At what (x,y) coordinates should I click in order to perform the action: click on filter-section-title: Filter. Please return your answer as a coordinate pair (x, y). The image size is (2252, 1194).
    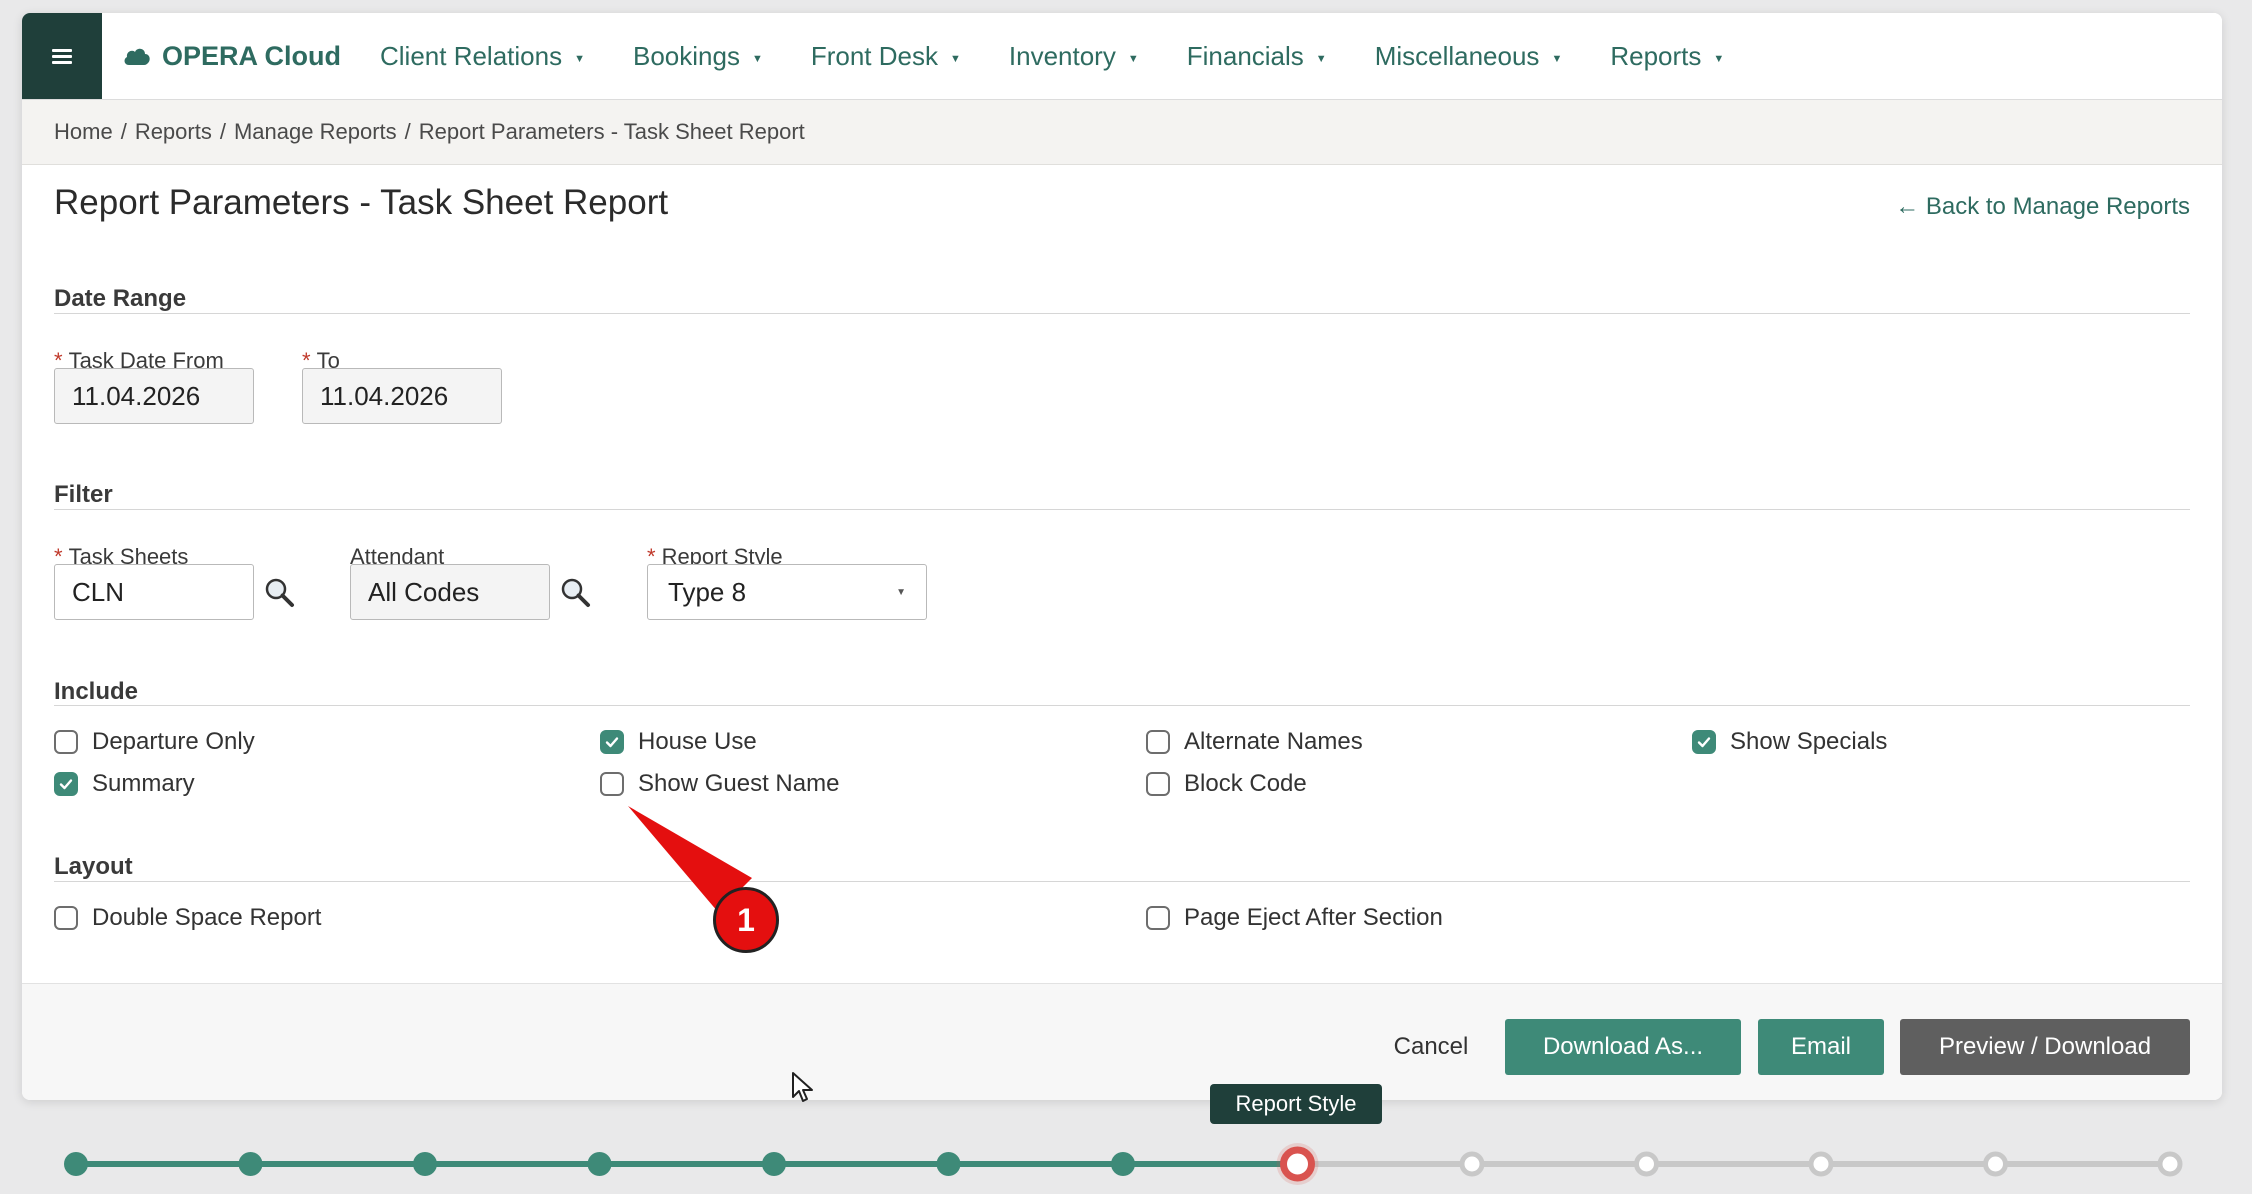
    Looking at the image, I should click on (83, 494).